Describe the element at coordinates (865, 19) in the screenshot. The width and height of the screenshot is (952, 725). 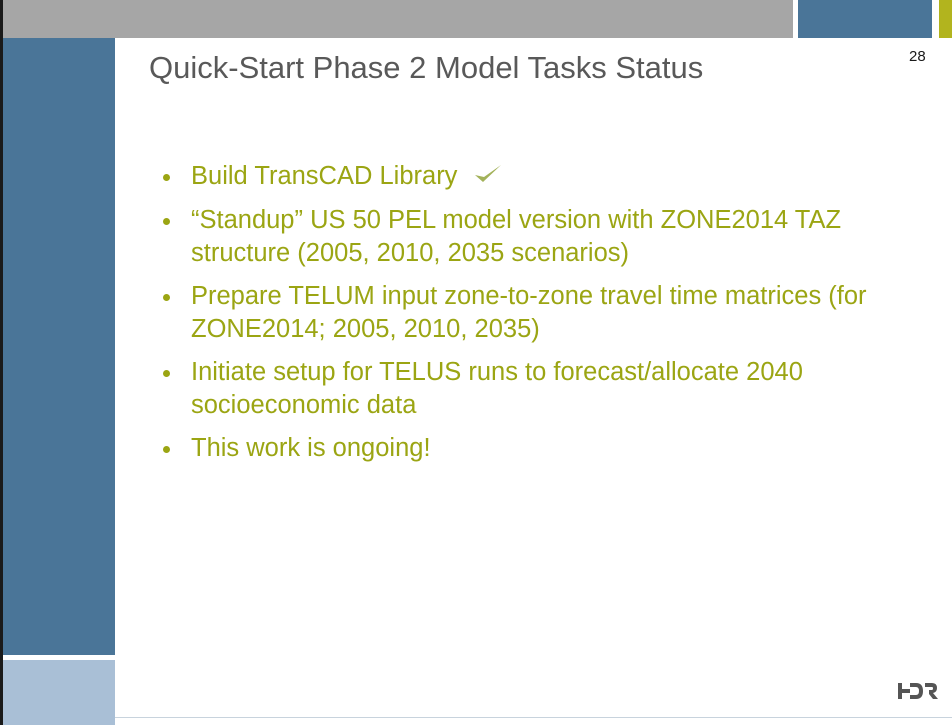
I see `top-blue-accent` at that location.